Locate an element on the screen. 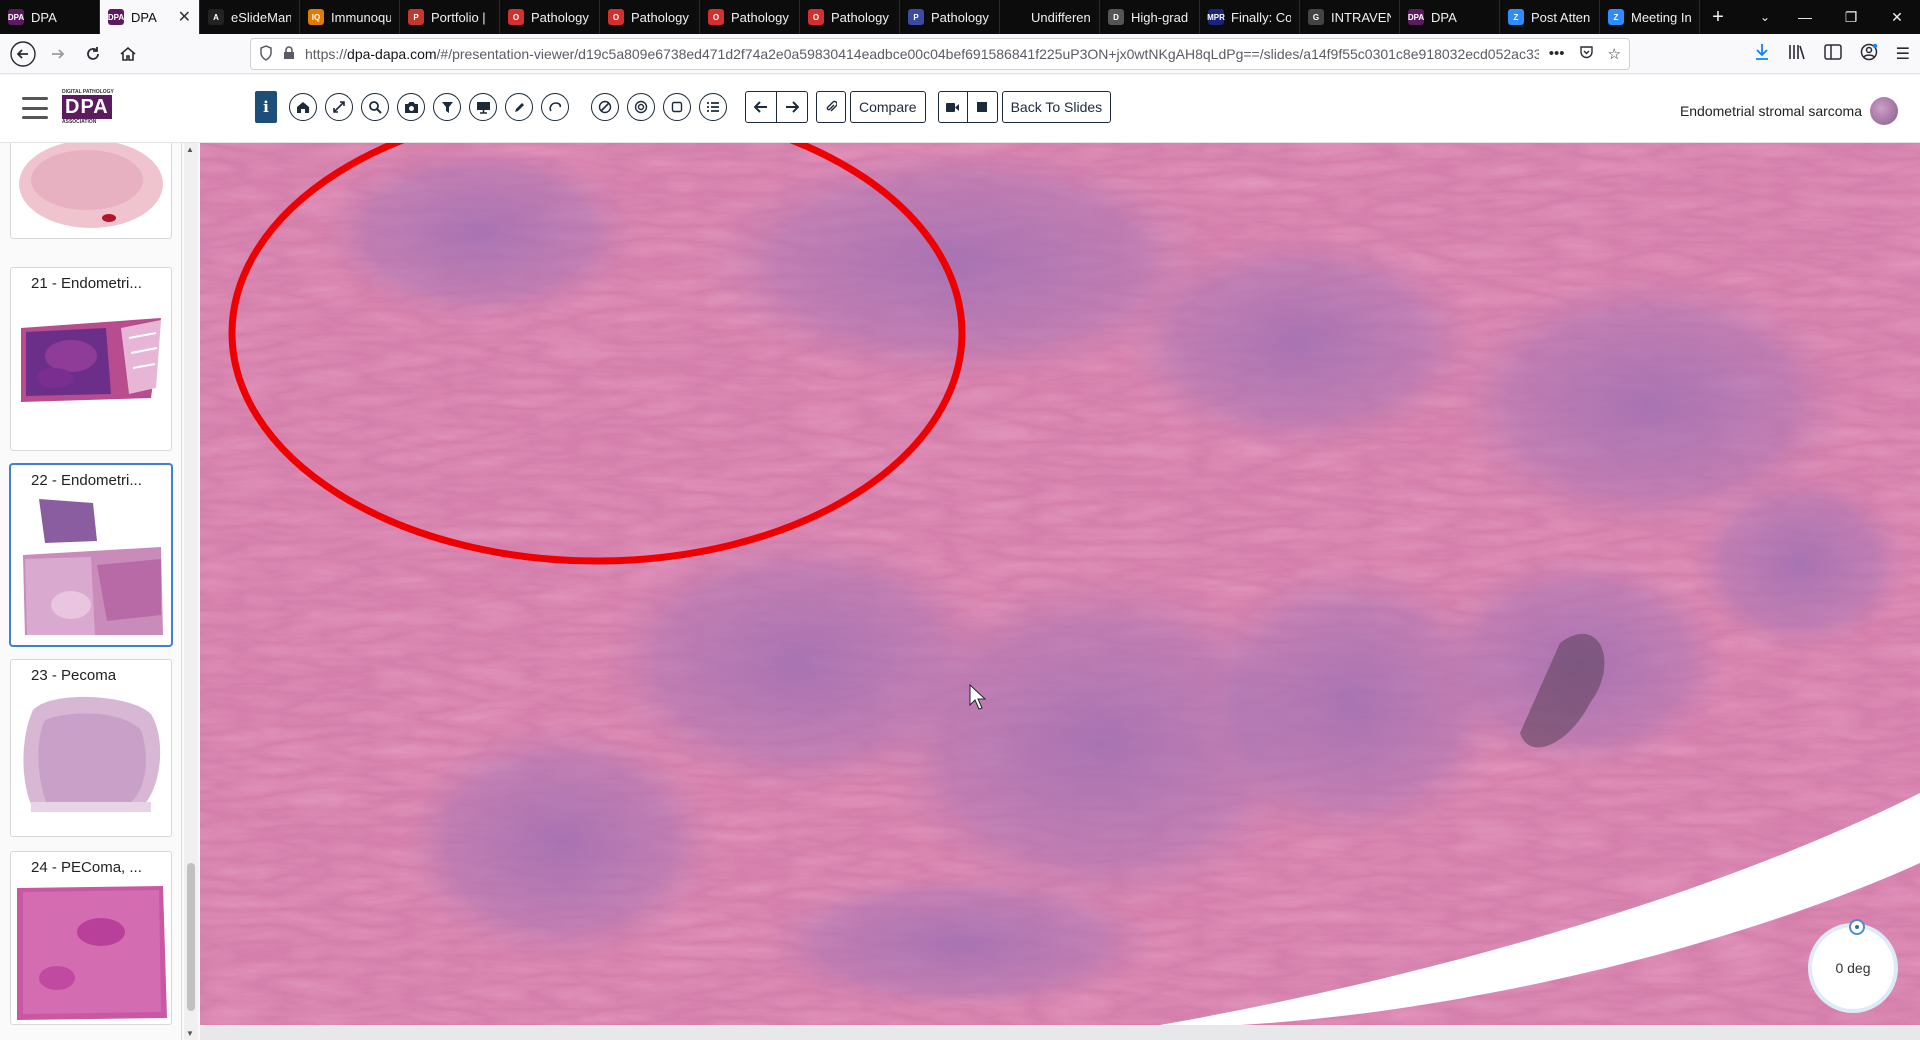  browser-tab: IQ Immunoqu is located at coordinates (350, 17).